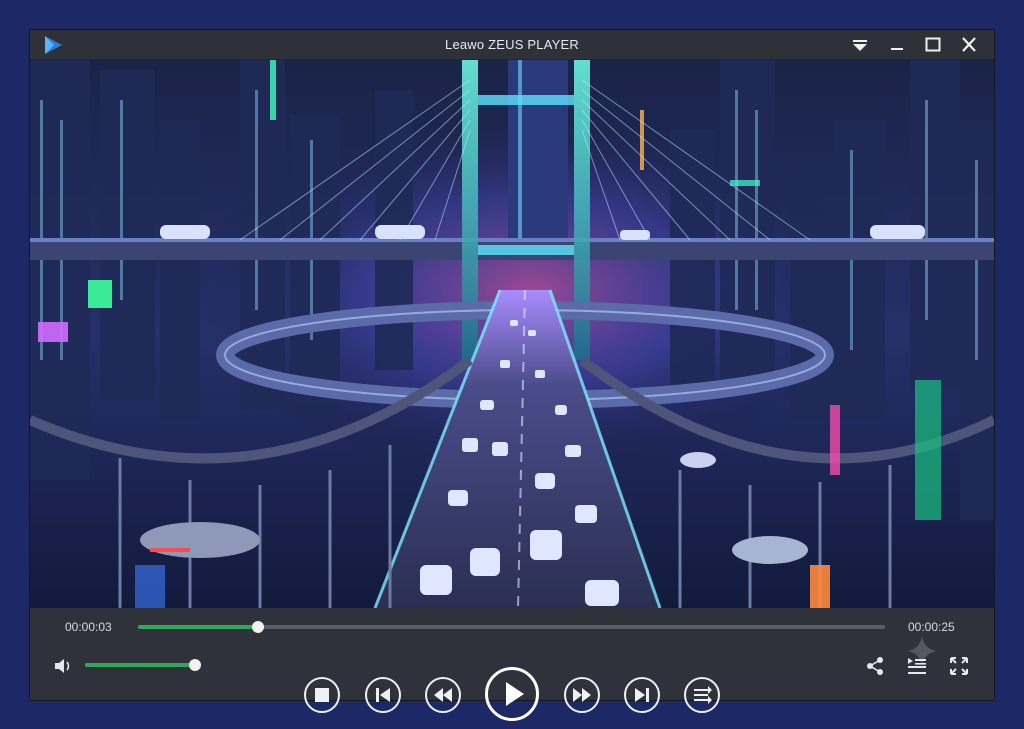  What do you see at coordinates (511, 627) in the screenshot?
I see `seek-bar` at bounding box center [511, 627].